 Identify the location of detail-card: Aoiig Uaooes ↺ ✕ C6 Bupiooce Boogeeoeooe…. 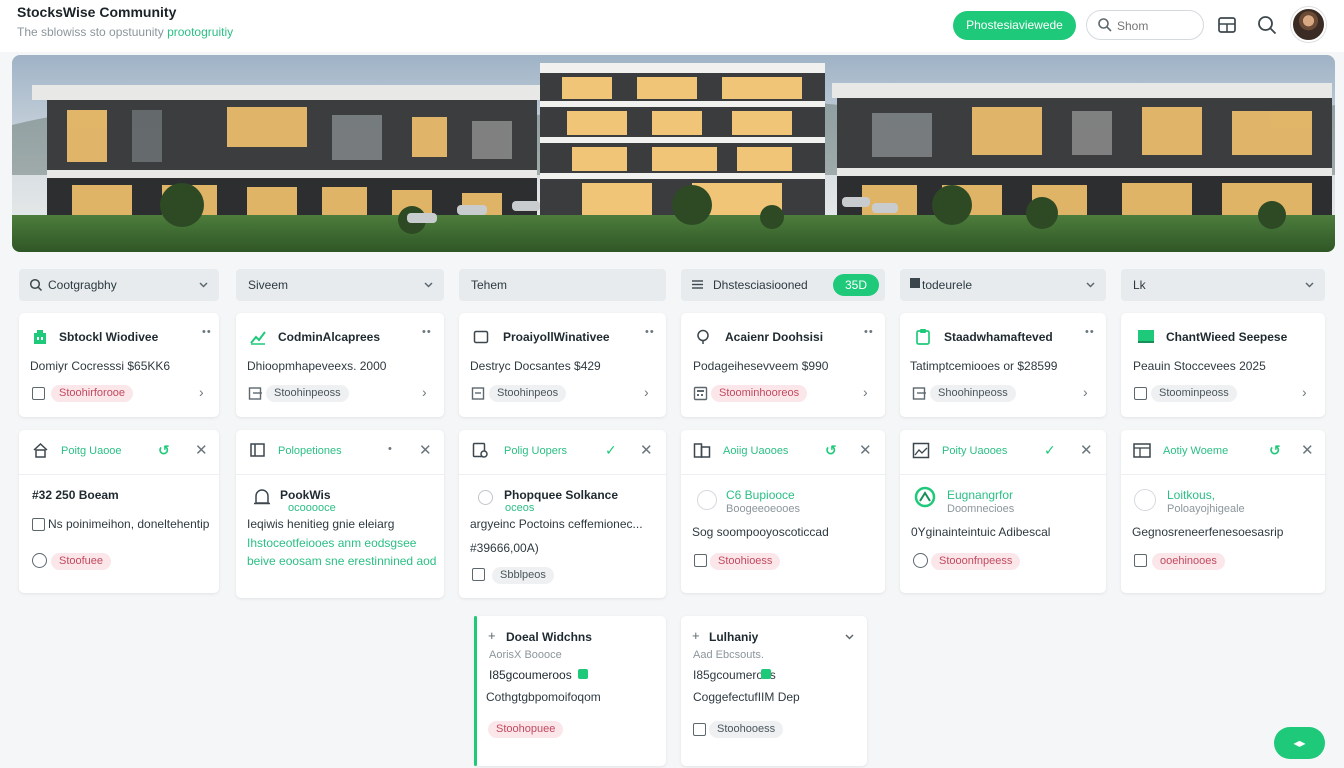
(783, 511).